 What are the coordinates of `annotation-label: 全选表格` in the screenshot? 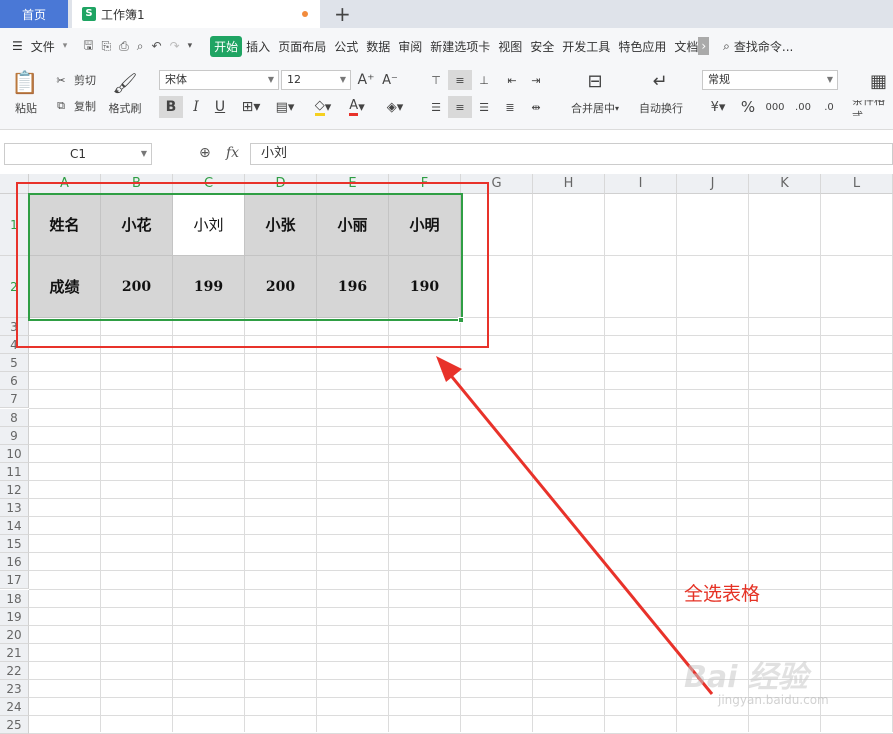 It's located at (722, 594).